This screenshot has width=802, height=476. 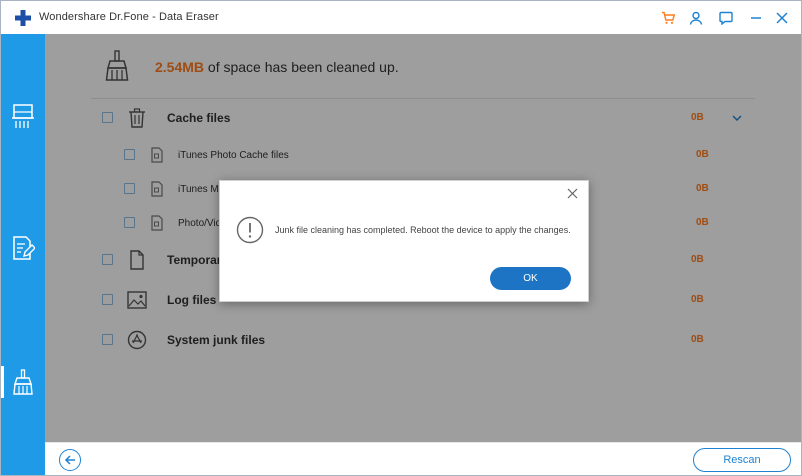 What do you see at coordinates (250, 230) in the screenshot?
I see `info-exclamation-icon` at bounding box center [250, 230].